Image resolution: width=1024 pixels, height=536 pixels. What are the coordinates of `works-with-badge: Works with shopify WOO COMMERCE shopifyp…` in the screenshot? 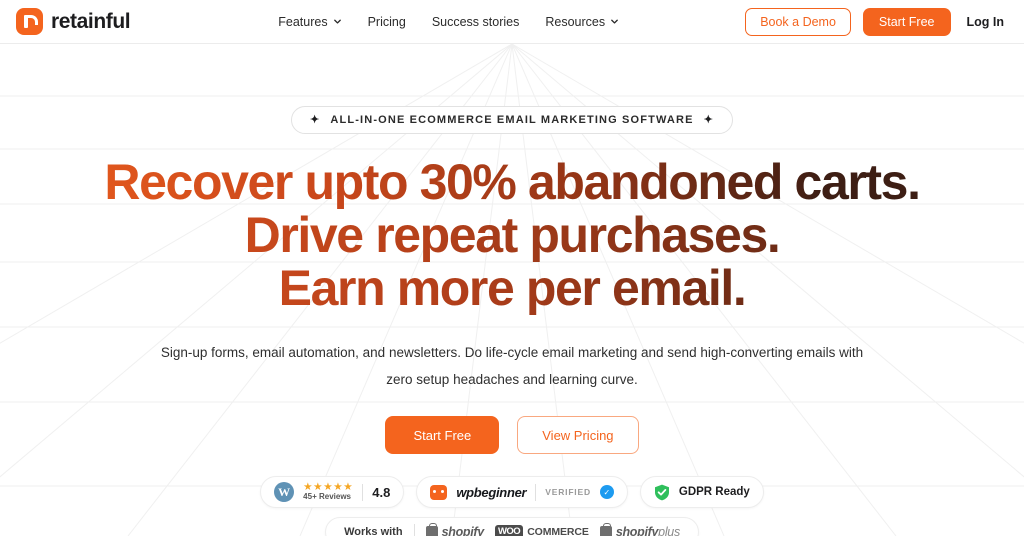 It's located at (512, 526).